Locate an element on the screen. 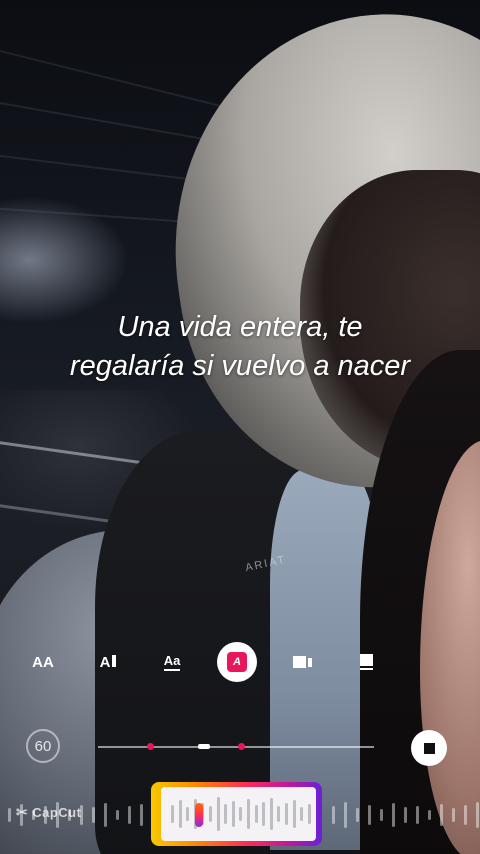 This screenshot has height=854, width=480. text-underline-button: Aa is located at coordinates (172, 662).